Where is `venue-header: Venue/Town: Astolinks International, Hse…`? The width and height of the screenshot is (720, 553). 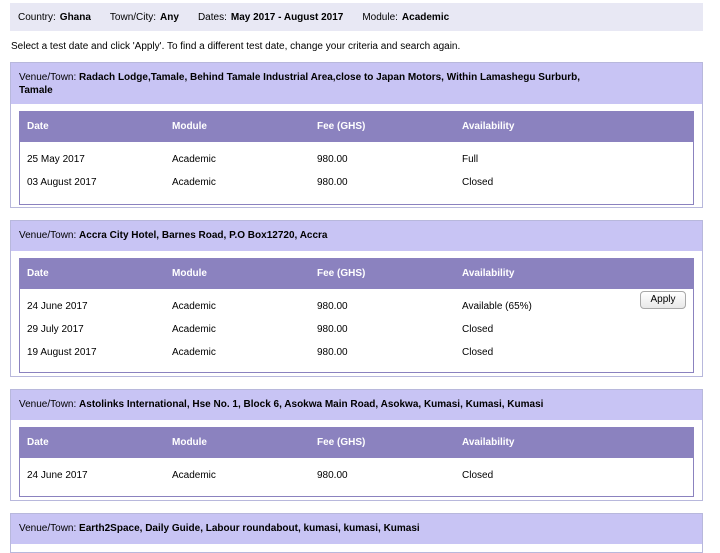 venue-header: Venue/Town: Astolinks International, Hse… is located at coordinates (356, 405).